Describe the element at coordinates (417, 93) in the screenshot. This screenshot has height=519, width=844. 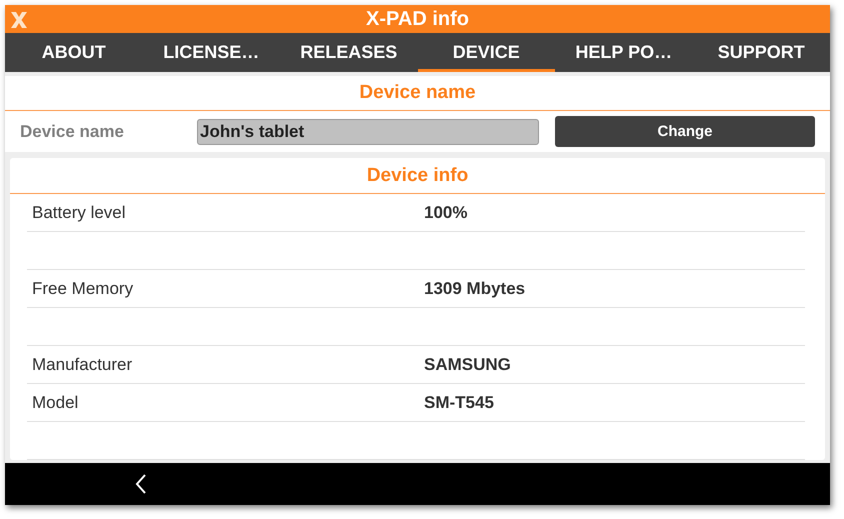
I see `section-heading: Device name` at that location.